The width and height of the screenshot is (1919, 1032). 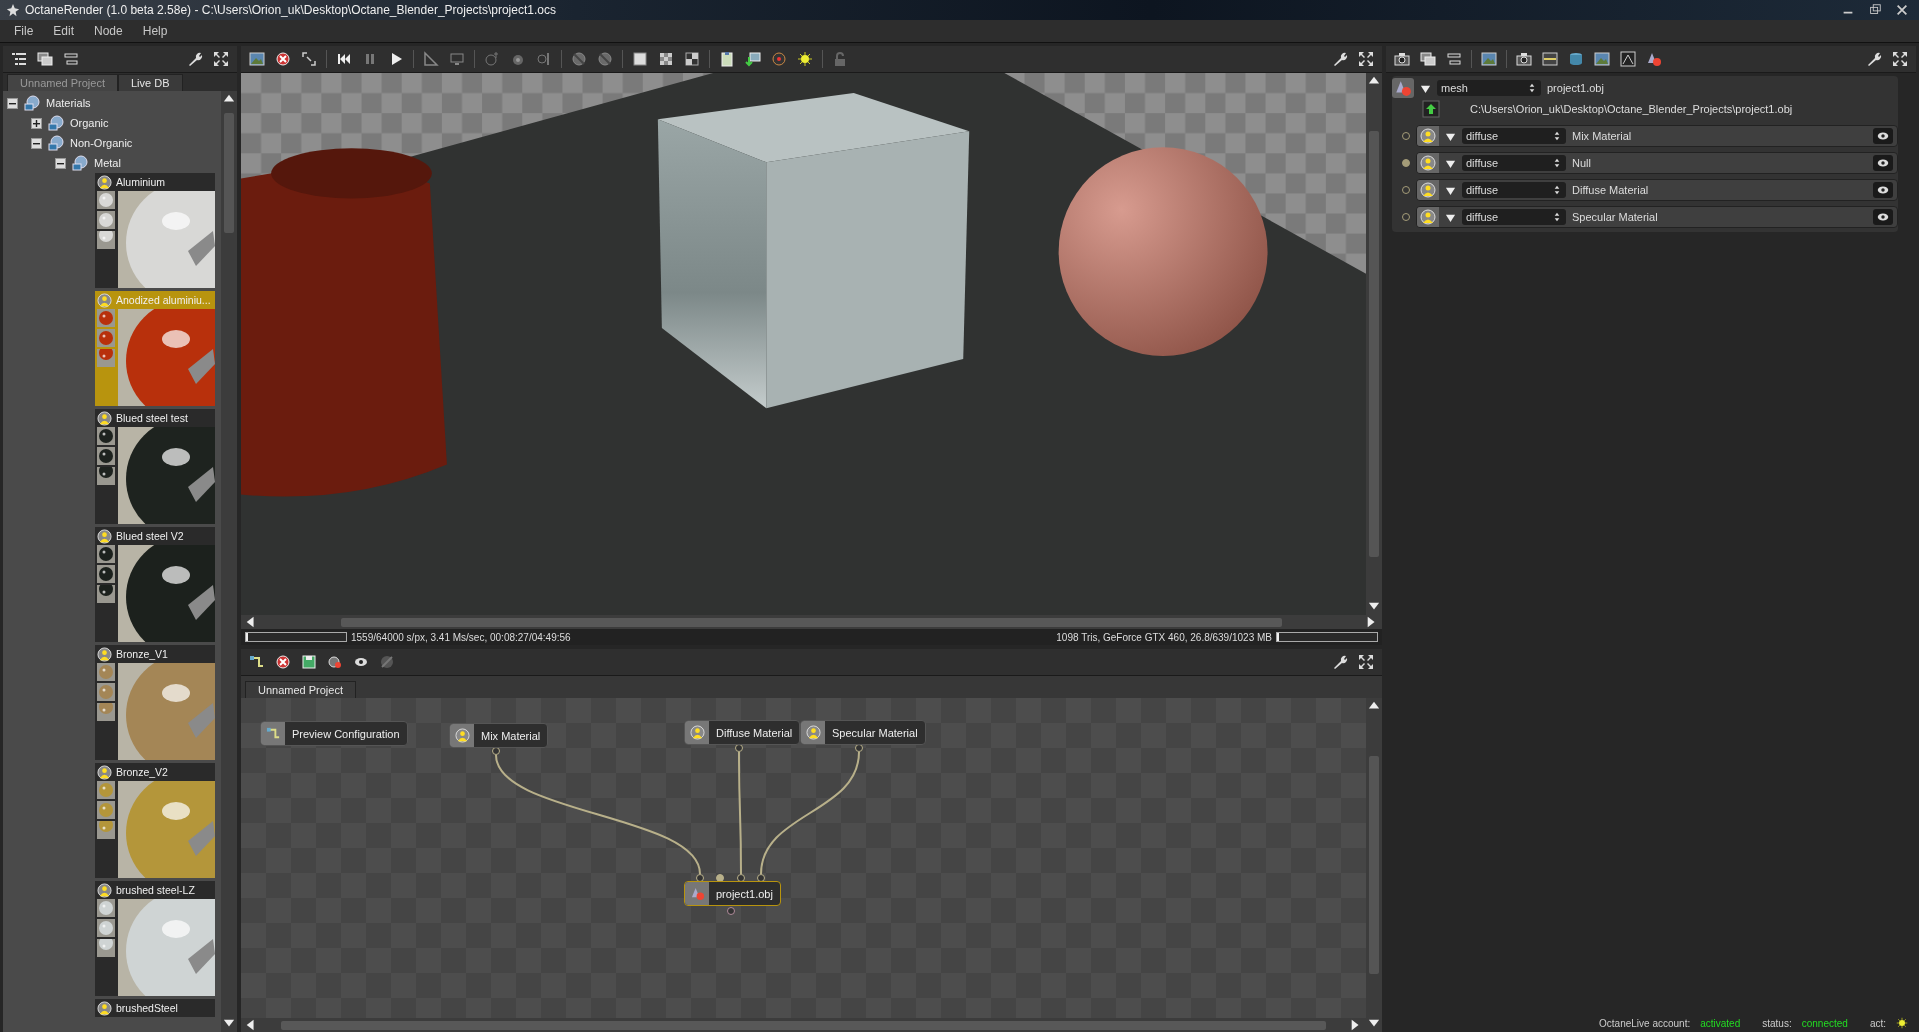 I want to click on node: Mix Material, so click(x=499, y=735).